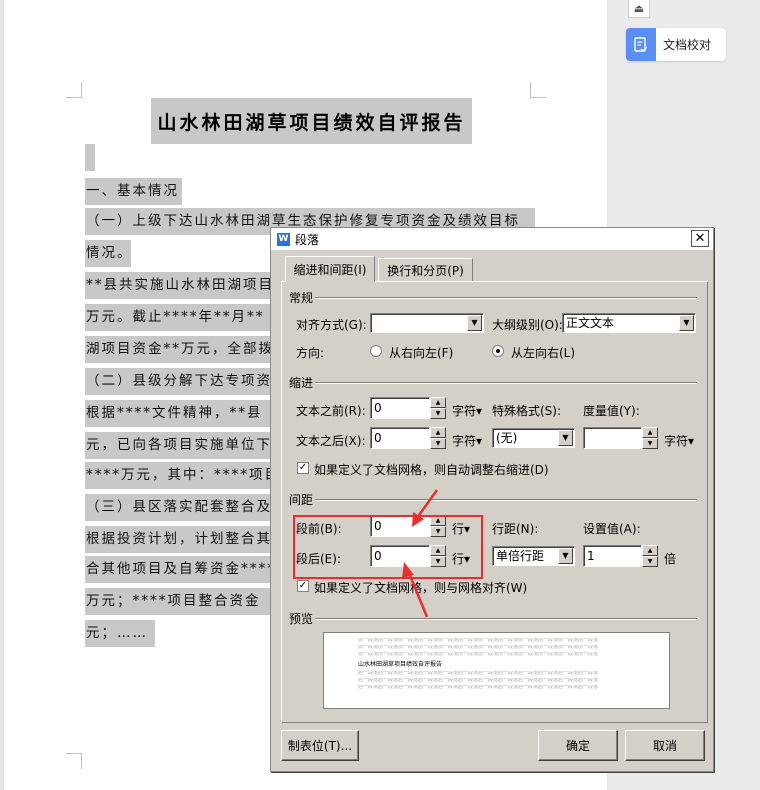  Describe the element at coordinates (400, 438) in the screenshot. I see `indent-after-input: 0` at that location.